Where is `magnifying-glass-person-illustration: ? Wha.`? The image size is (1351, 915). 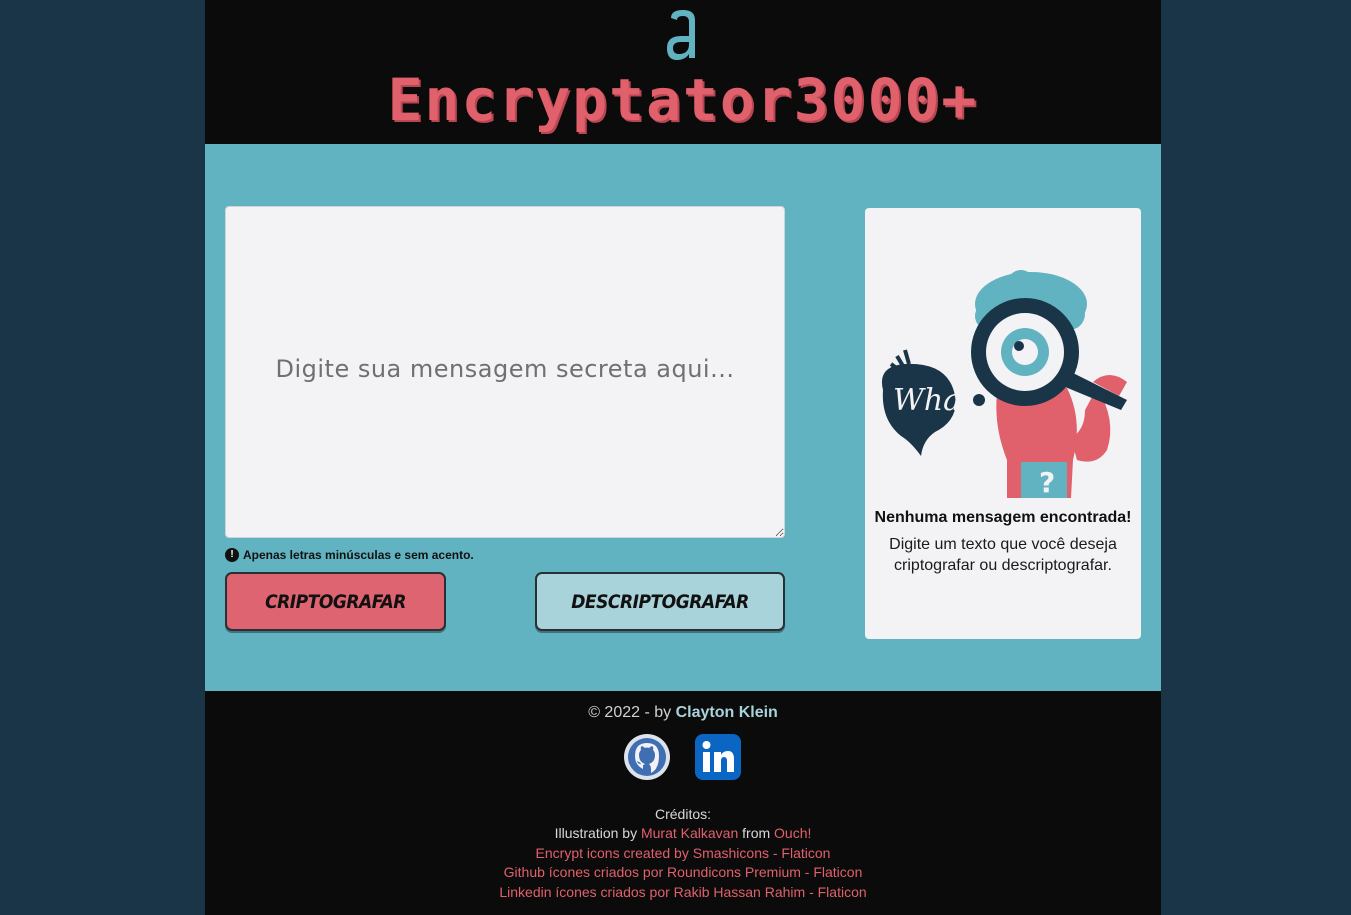
magnifying-glass-person-illustration: ? Wha. is located at coordinates (1004, 384).